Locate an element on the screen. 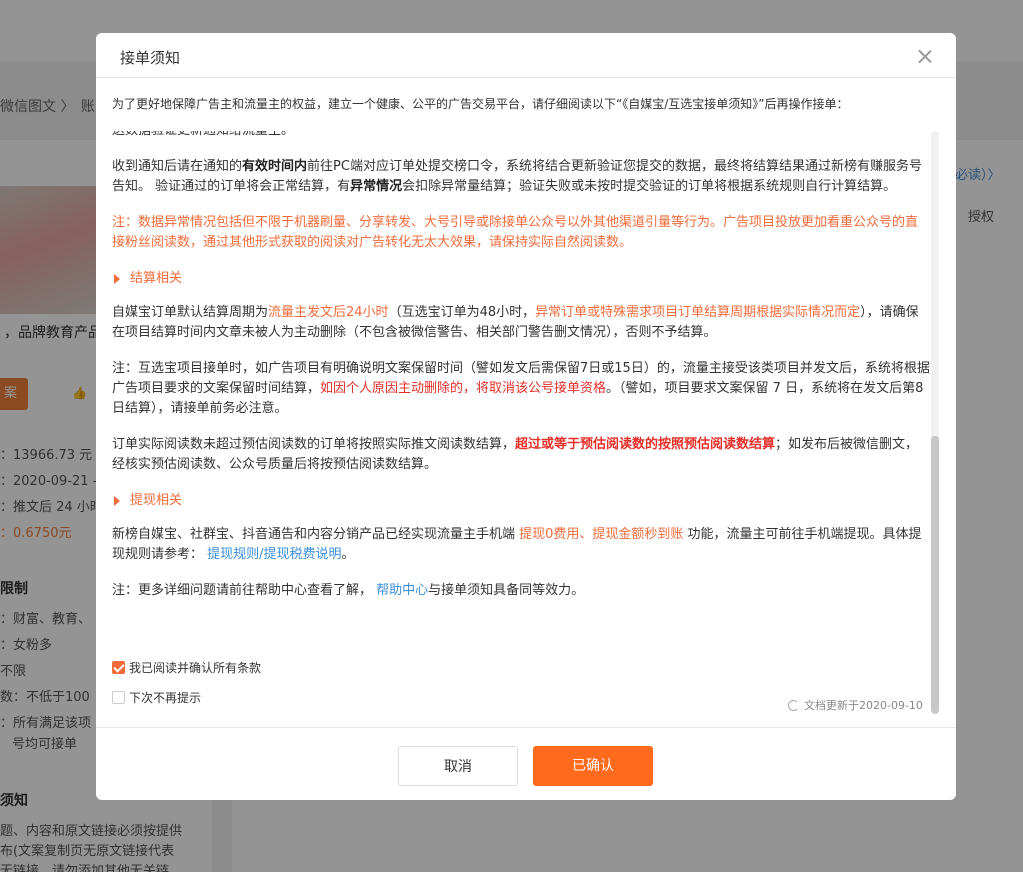 The height and width of the screenshot is (872, 1023). agree-label: 我已阅读并确认所有条款 is located at coordinates (195, 668).